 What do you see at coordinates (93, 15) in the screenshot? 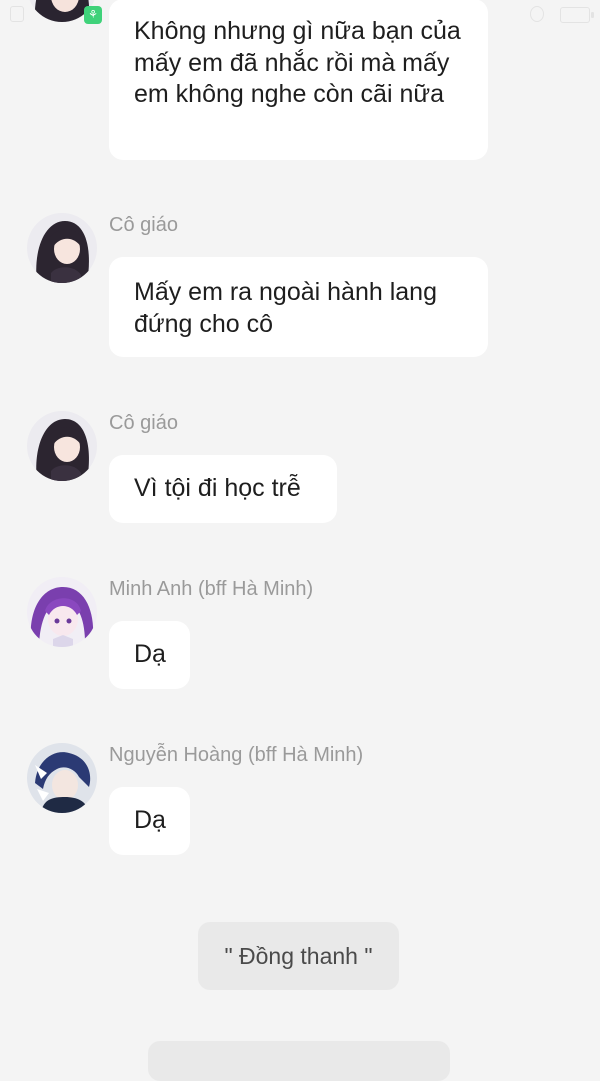
I see `app-badge-icon: ⚘` at bounding box center [93, 15].